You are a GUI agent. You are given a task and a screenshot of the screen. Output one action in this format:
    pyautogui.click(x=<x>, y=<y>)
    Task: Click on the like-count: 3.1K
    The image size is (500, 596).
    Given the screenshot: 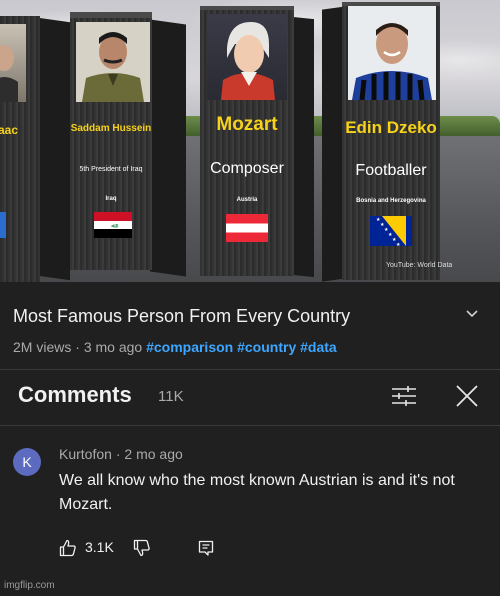 What is the action you would take?
    pyautogui.click(x=99, y=547)
    